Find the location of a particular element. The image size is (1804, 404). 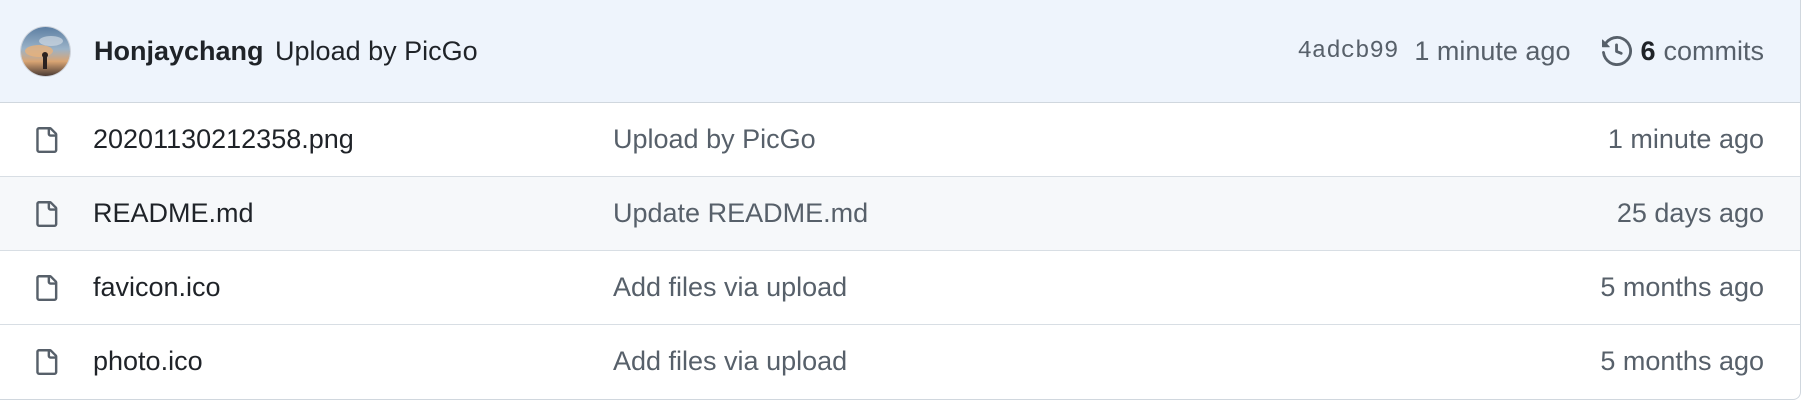

file-name: photo.ico is located at coordinates (353, 361).